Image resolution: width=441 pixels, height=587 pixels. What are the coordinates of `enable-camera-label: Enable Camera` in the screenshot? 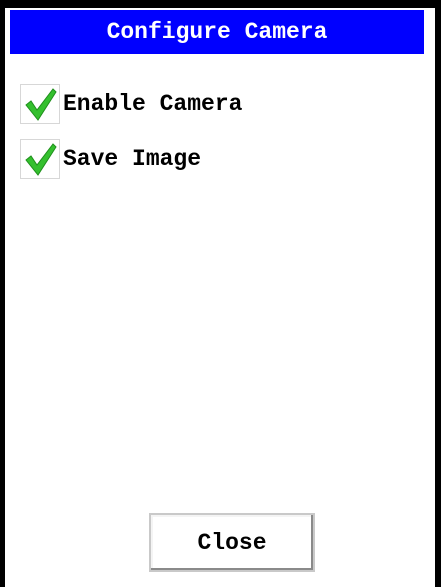 It's located at (153, 104).